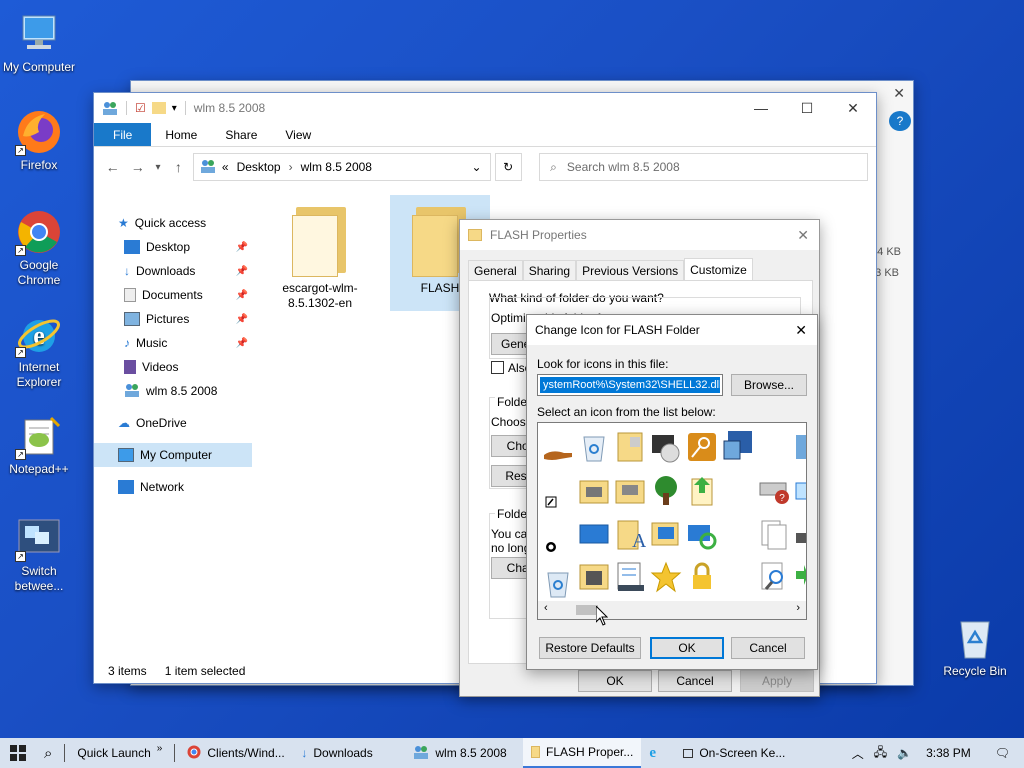 This screenshot has width=1024, height=768. What do you see at coordinates (558, 453) in the screenshot?
I see `hand-share-icon` at bounding box center [558, 453].